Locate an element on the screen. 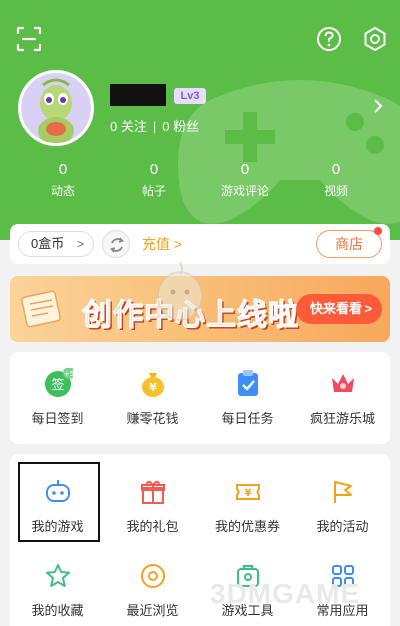  level-badge: Lv3 is located at coordinates (190, 96).